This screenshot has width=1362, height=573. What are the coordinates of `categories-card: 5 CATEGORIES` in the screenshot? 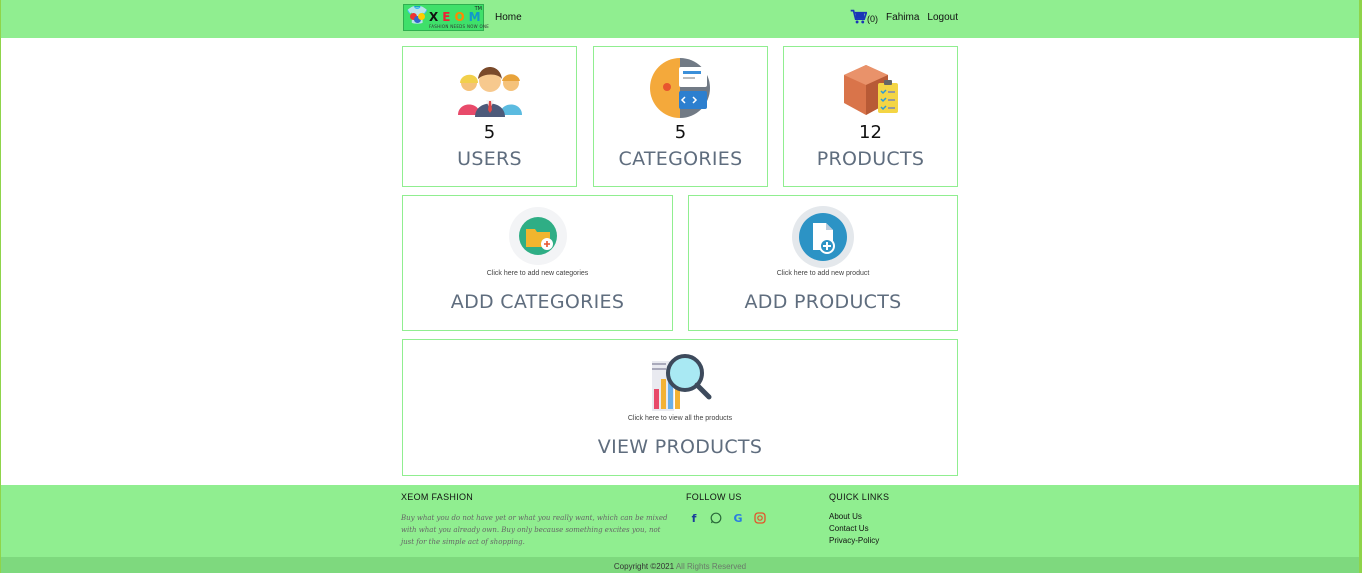 It's located at (680, 116).